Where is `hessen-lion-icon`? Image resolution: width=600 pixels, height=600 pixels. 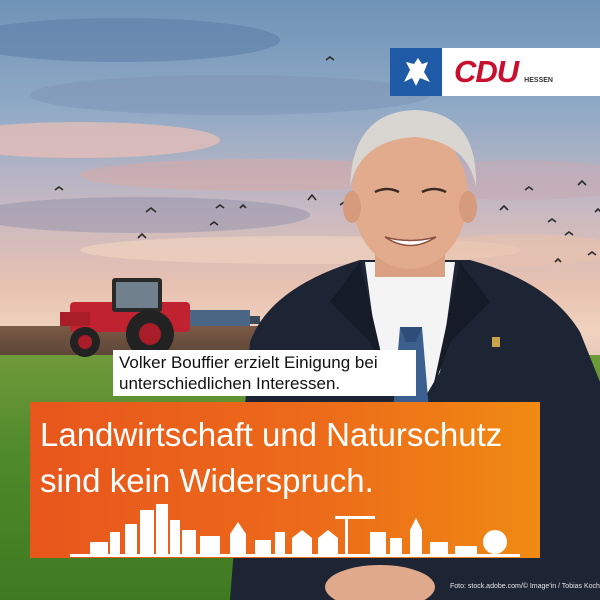
hessen-lion-icon is located at coordinates (416, 72).